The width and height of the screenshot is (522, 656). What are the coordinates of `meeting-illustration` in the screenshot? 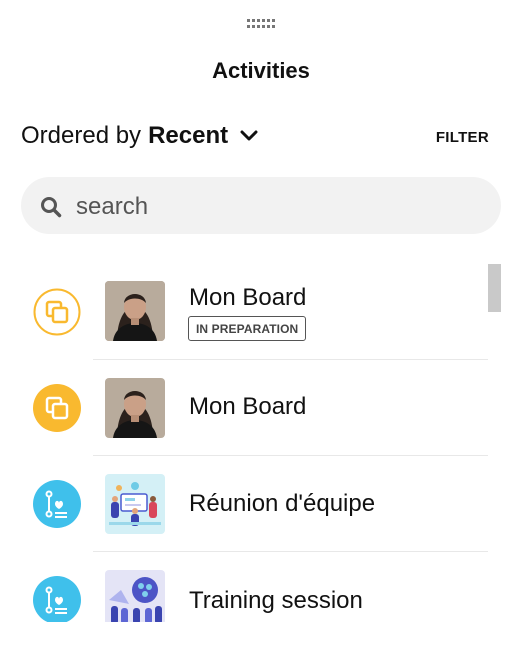 It's located at (135, 504).